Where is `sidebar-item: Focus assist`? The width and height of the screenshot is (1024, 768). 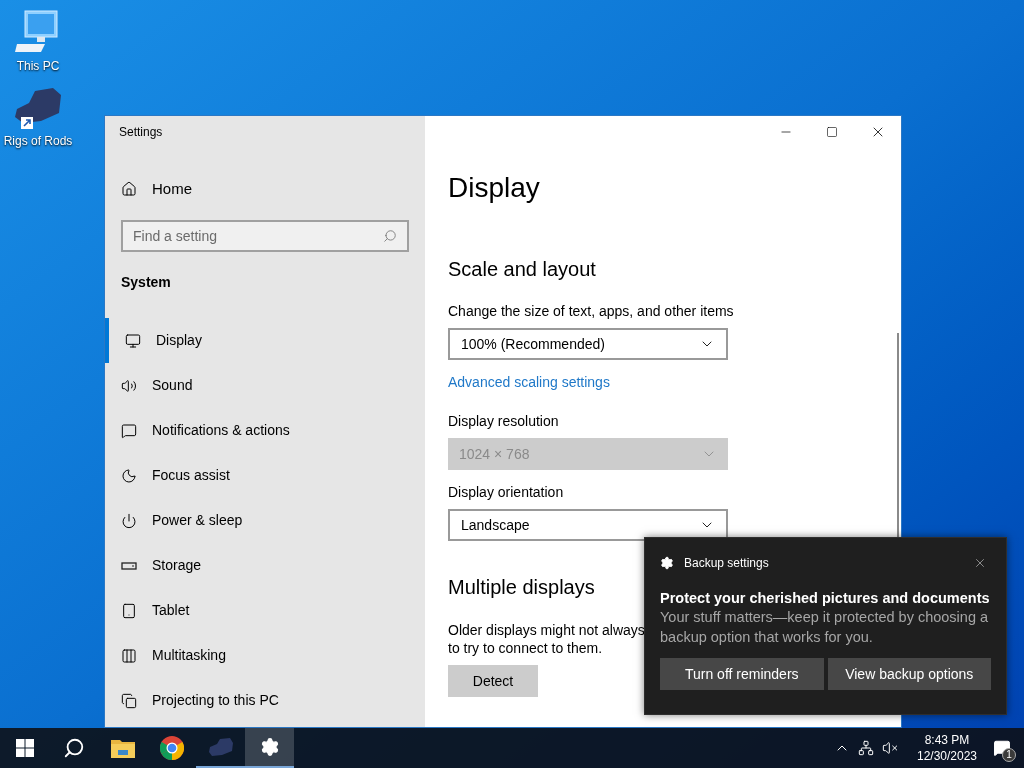
sidebar-item: Focus assist is located at coordinates (265, 475).